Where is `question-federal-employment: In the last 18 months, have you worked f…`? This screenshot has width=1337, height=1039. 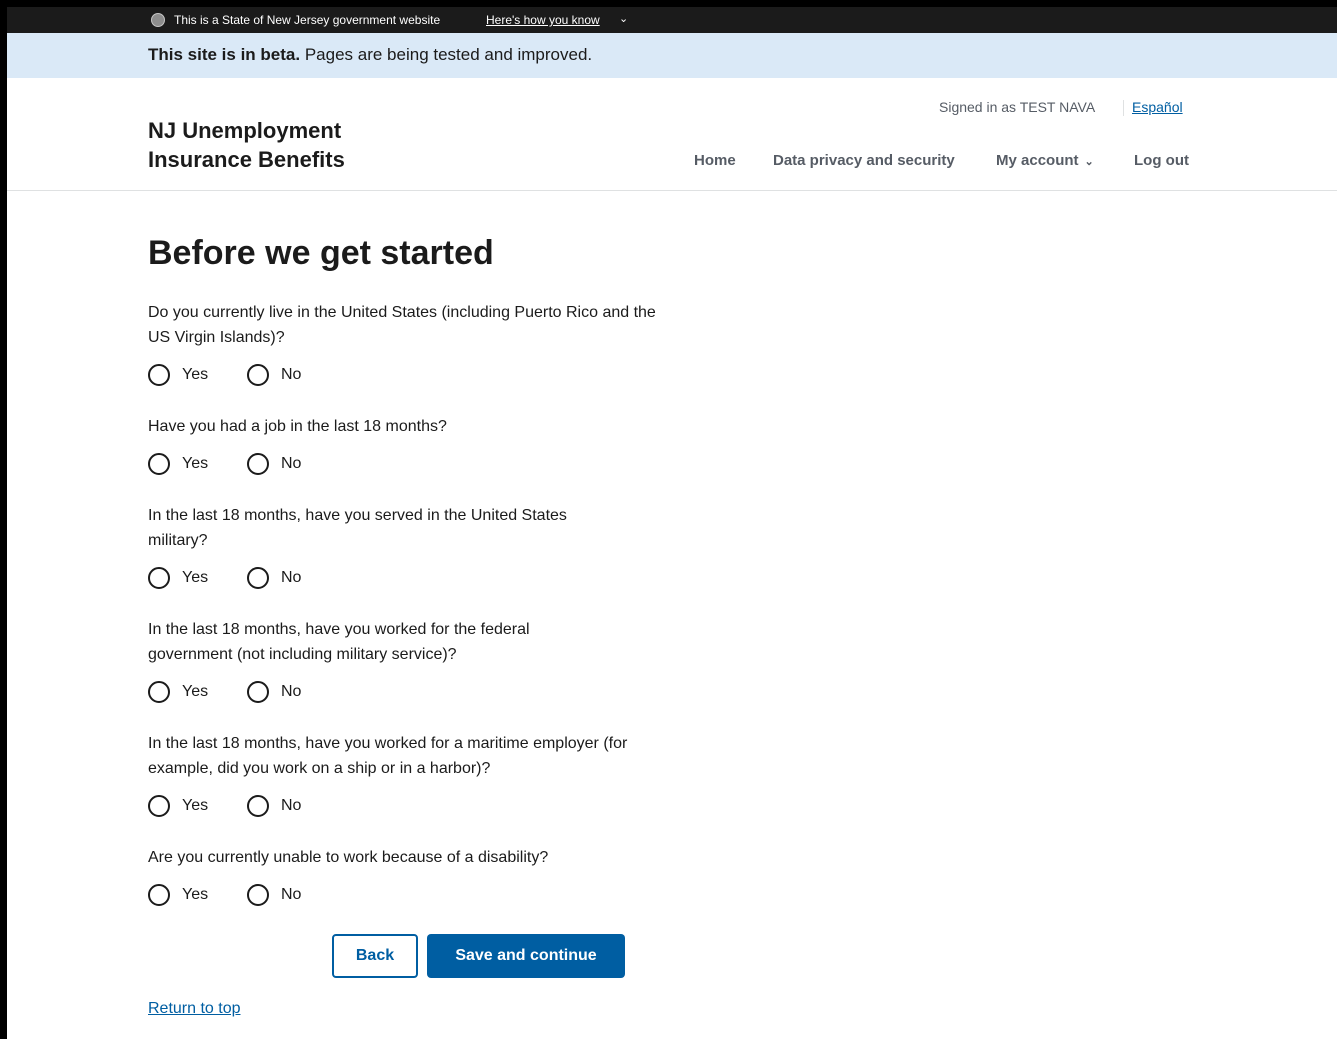 question-federal-employment: In the last 18 months, have you worked f… is located at coordinates (373, 662).